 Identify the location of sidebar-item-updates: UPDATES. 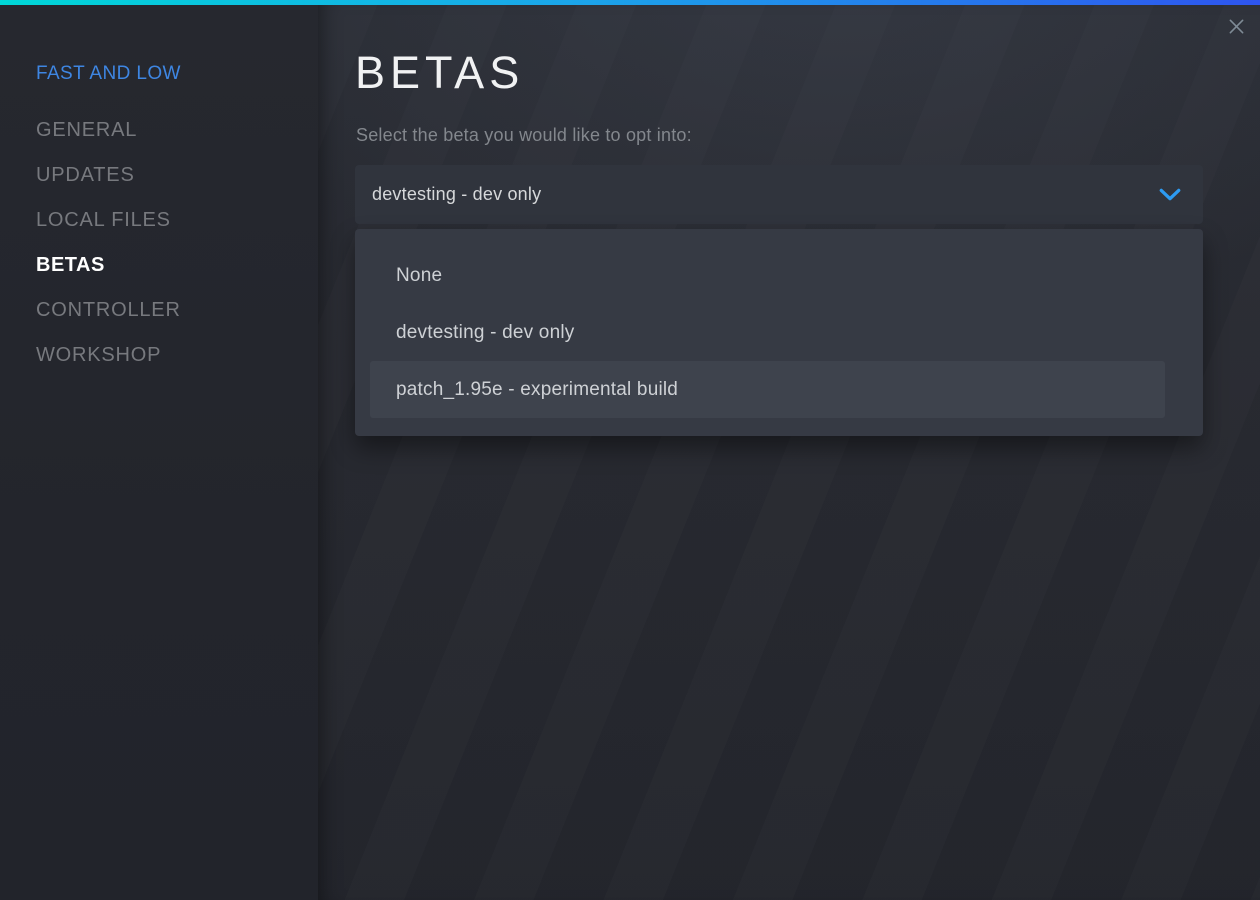
(159, 175).